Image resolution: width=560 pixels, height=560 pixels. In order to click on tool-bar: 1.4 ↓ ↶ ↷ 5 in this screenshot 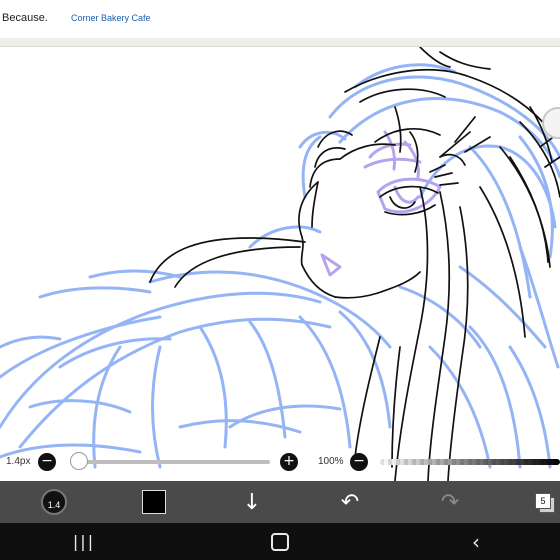, I will do `click(280, 502)`.